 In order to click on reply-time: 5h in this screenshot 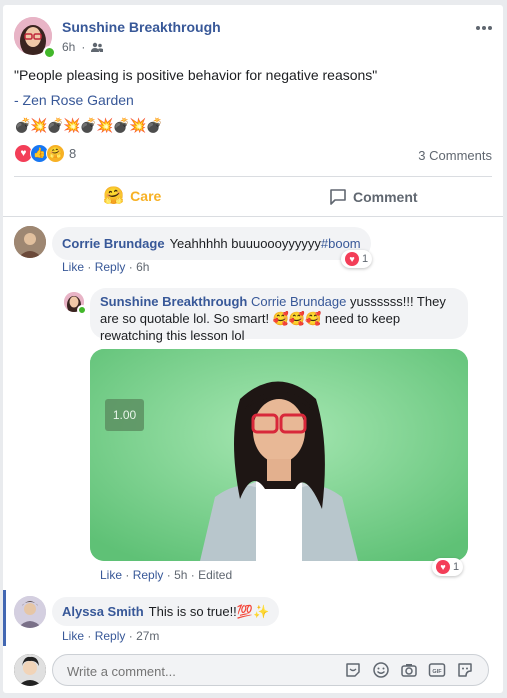, I will do `click(180, 575)`.